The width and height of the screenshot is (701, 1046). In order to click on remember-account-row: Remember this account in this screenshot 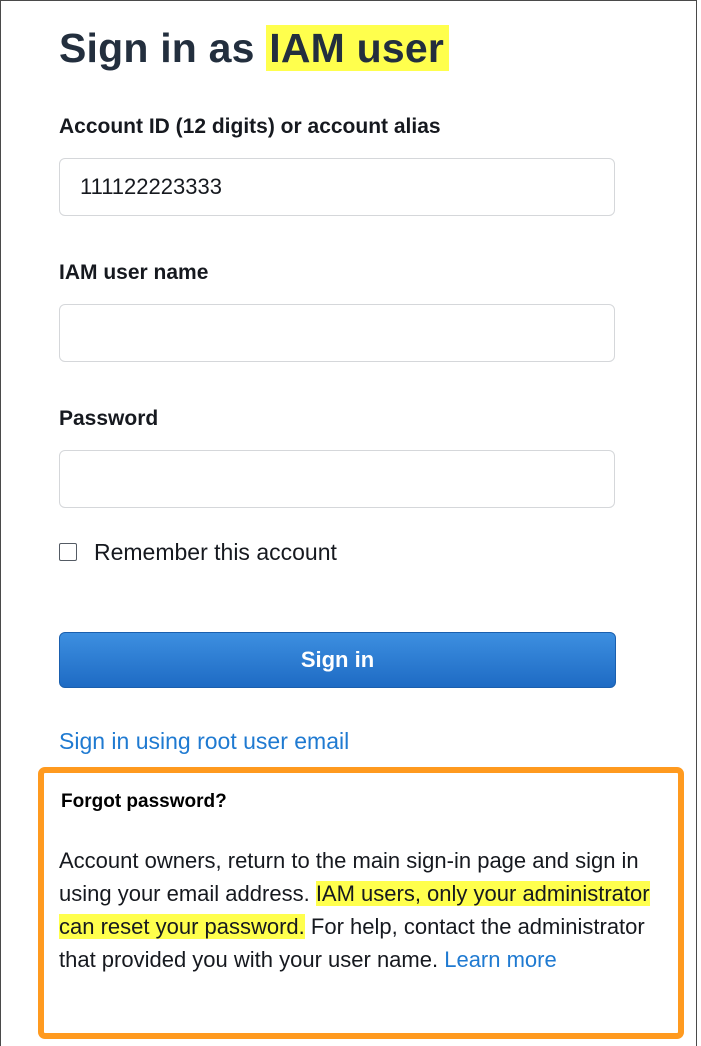, I will do `click(198, 552)`.